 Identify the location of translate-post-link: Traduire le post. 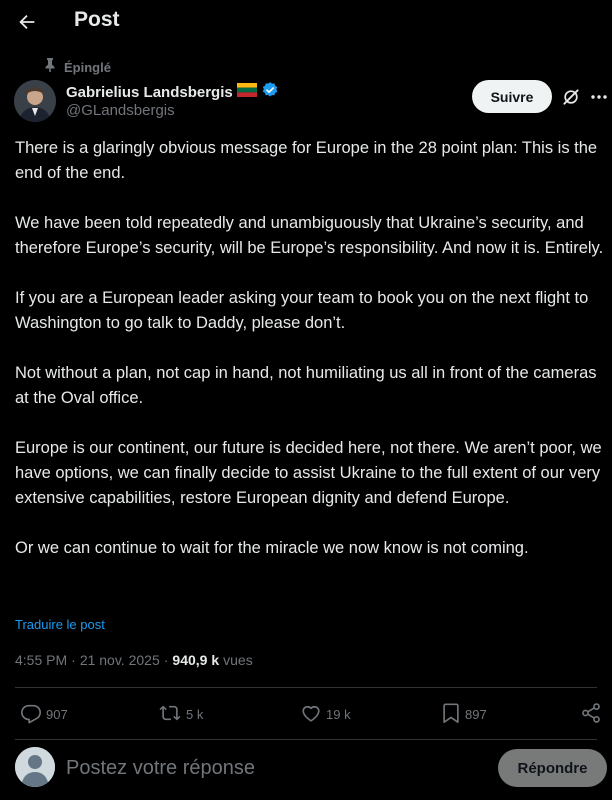
(60, 624).